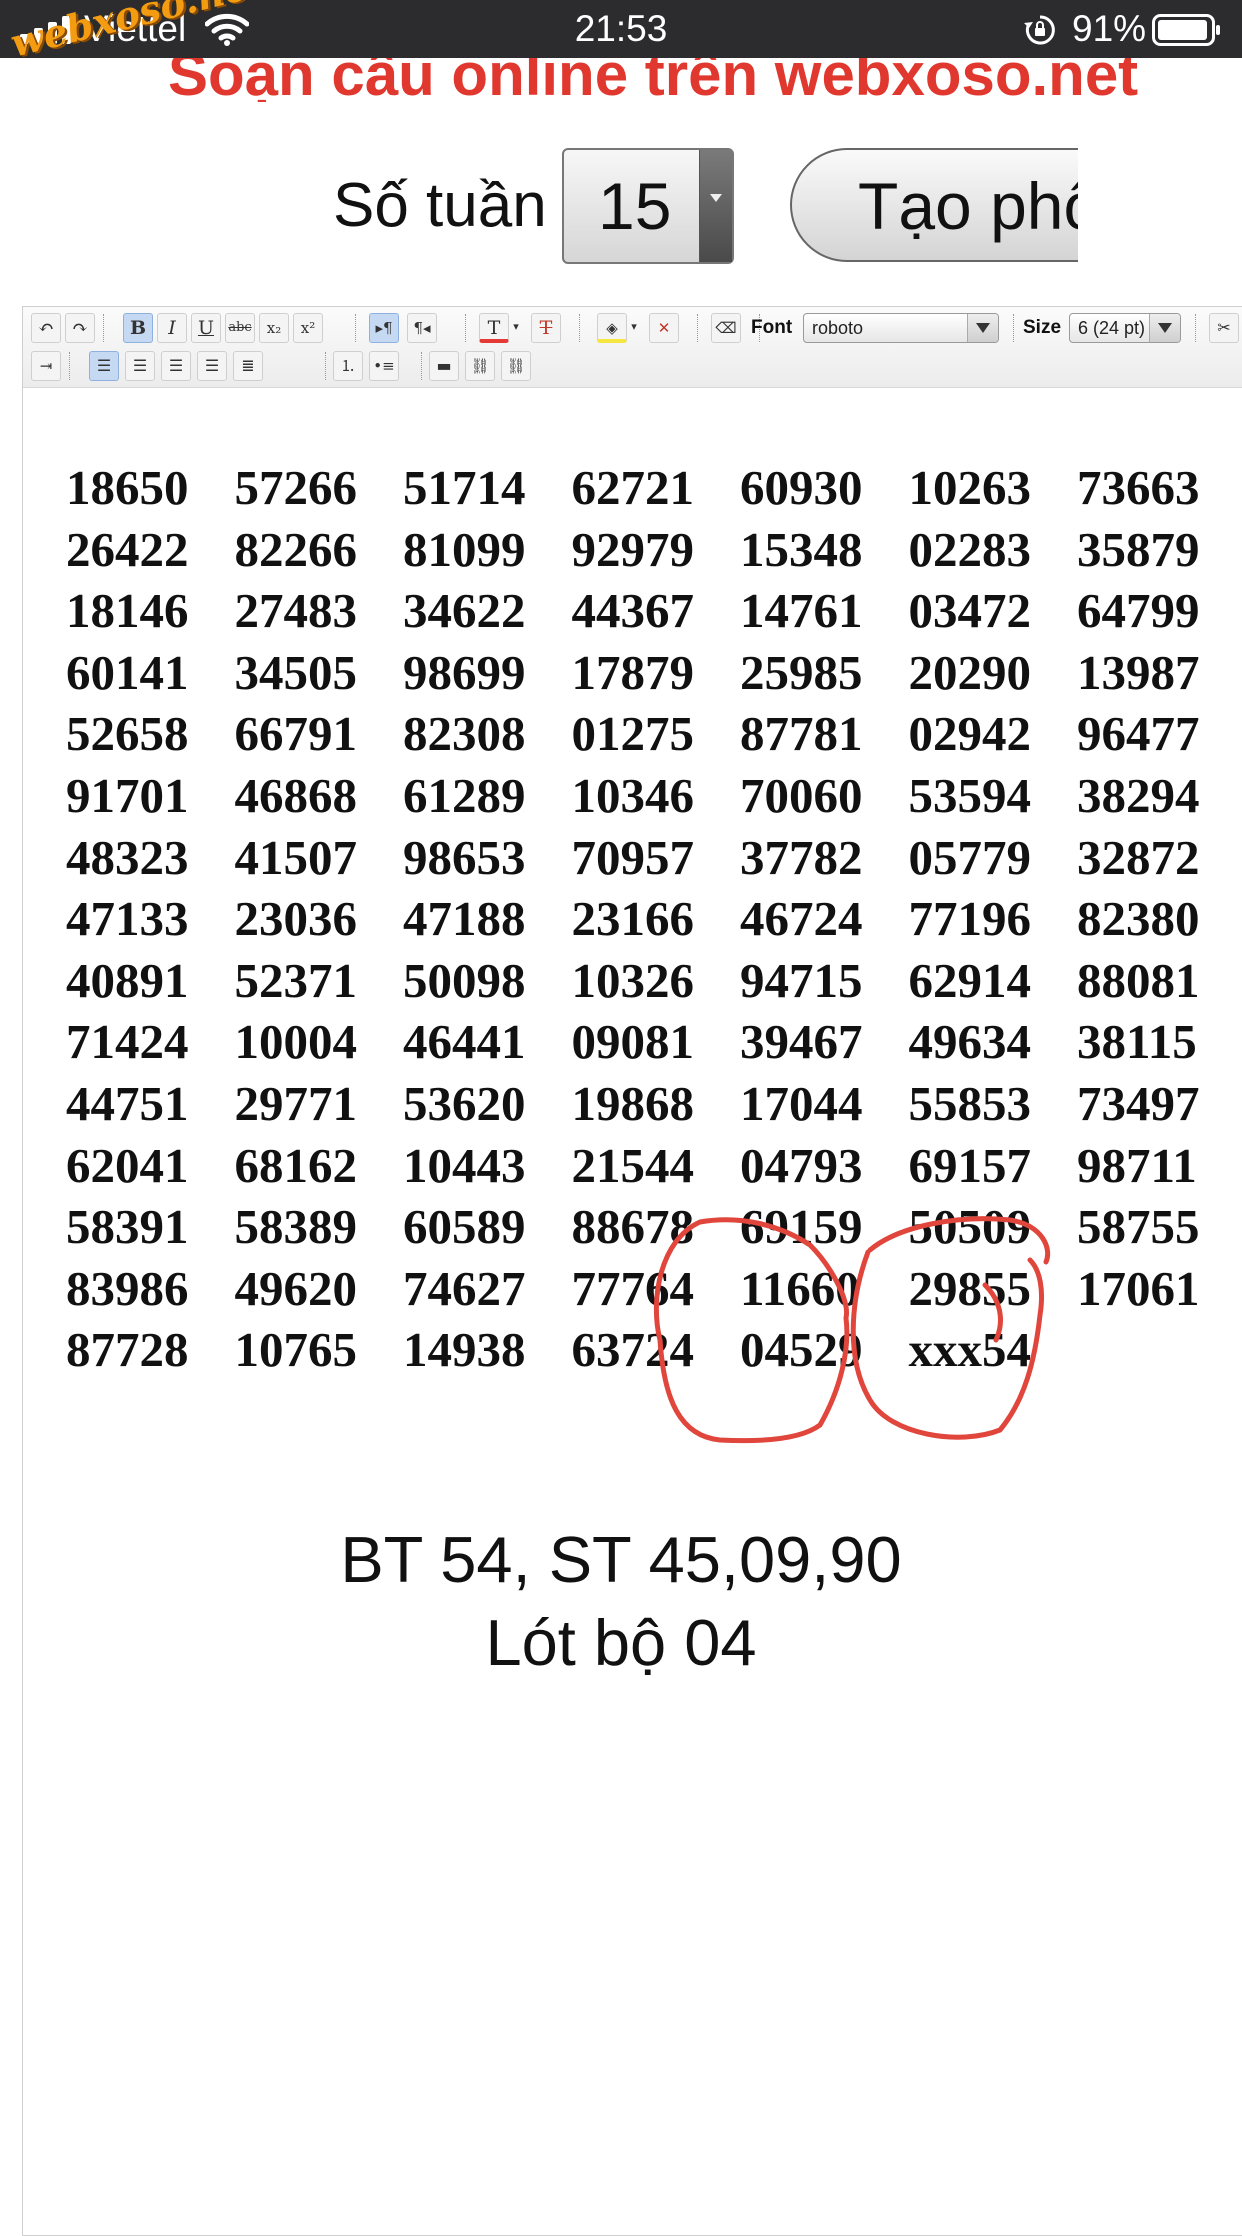 The height and width of the screenshot is (2236, 1242). I want to click on bold-icon: B, so click(138, 328).